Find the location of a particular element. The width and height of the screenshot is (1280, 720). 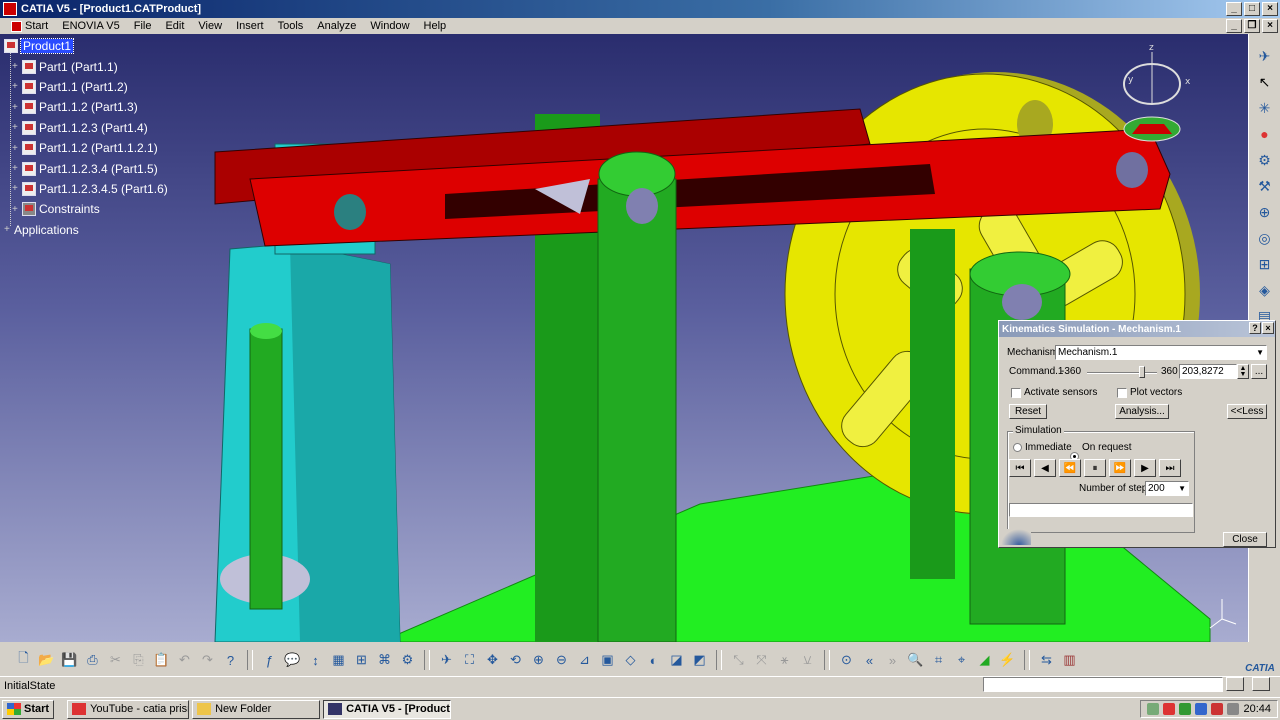

swap-space-icon: ◩ is located at coordinates (699, 660).